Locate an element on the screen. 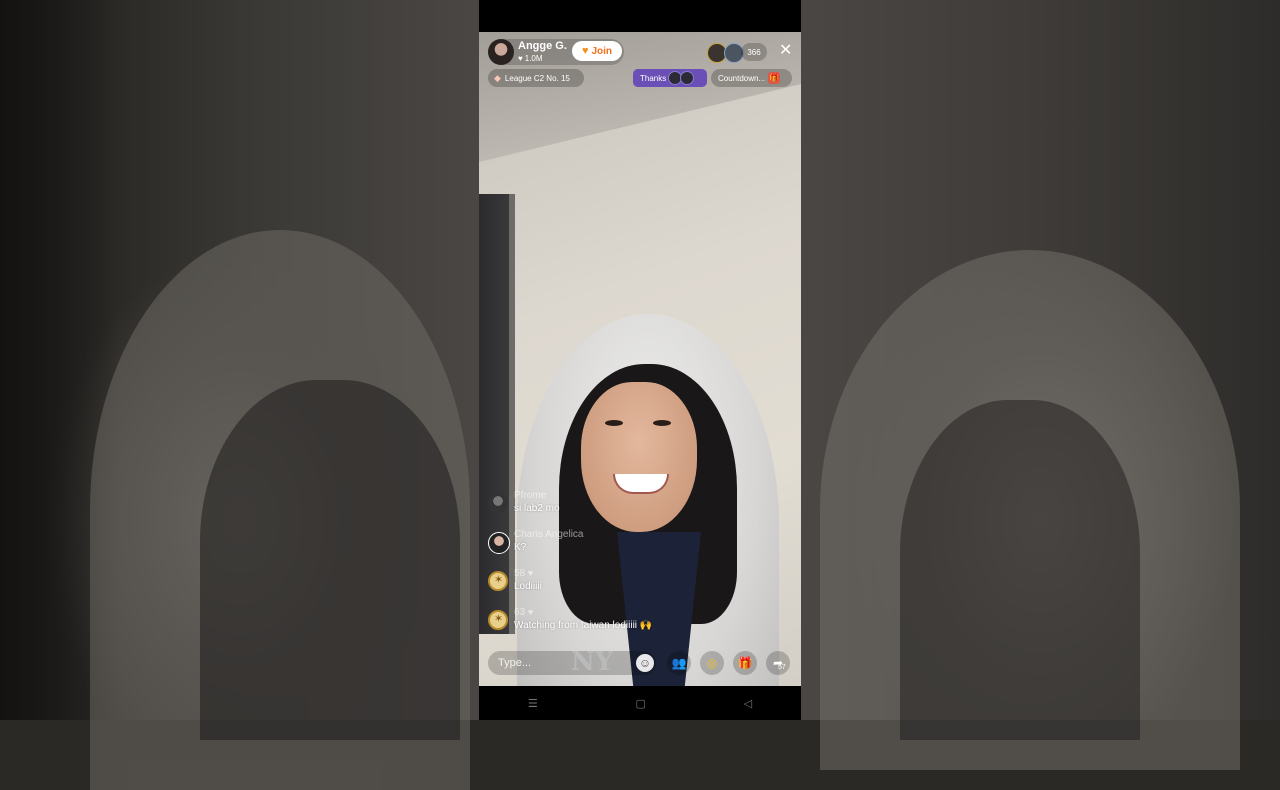 The height and width of the screenshot is (790, 1280). share-count: 57 is located at coordinates (782, 667).